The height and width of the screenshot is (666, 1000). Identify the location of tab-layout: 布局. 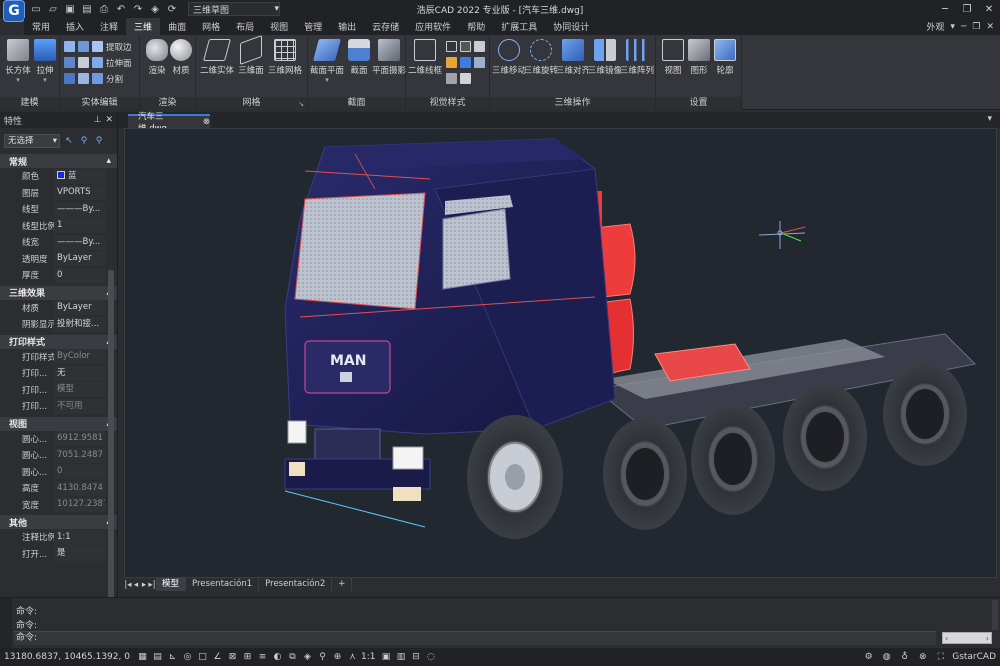
(245, 26).